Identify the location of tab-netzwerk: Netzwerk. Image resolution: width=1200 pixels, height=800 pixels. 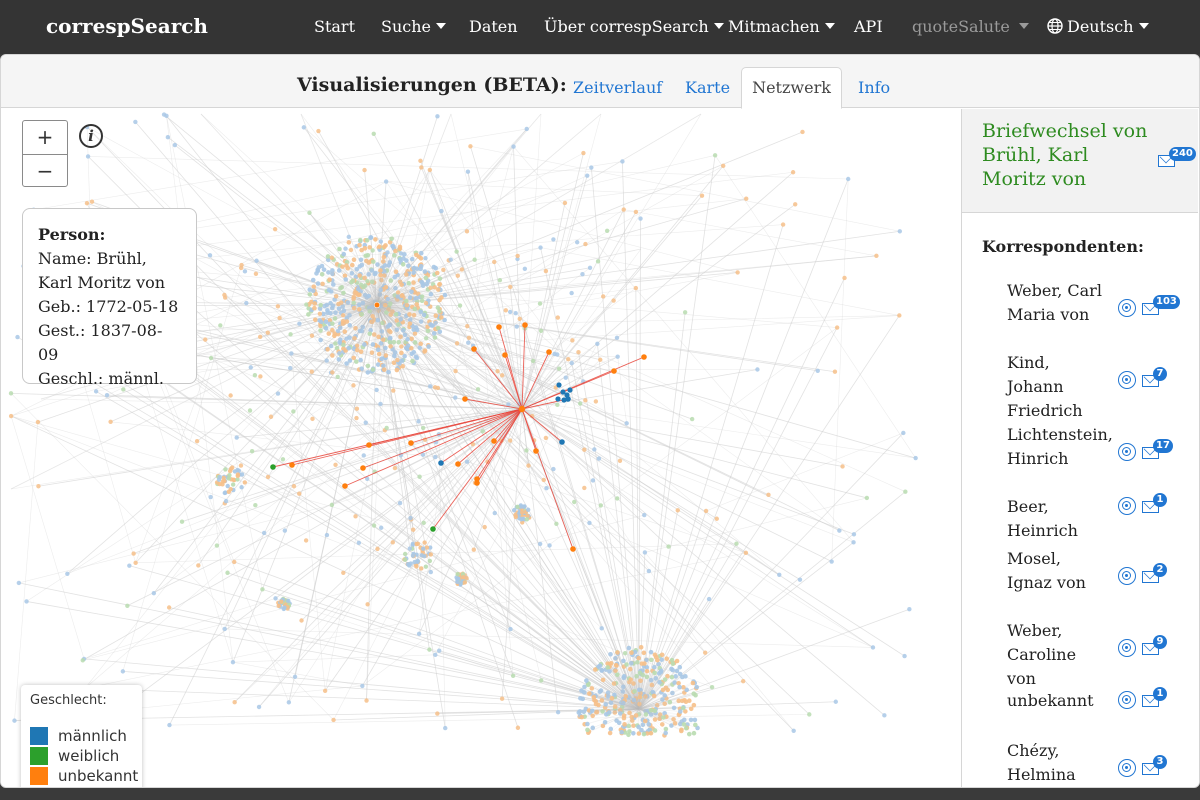
(791, 88).